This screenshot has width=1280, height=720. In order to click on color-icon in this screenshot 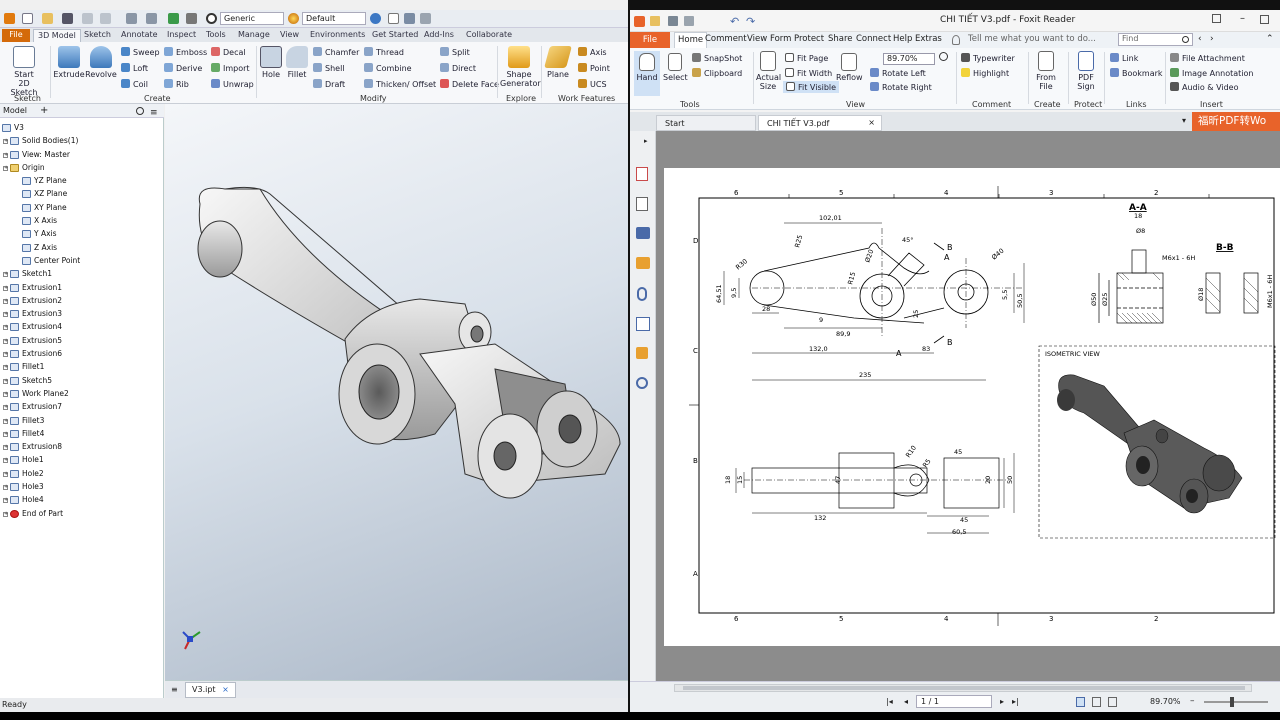, I will do `click(375, 18)`.